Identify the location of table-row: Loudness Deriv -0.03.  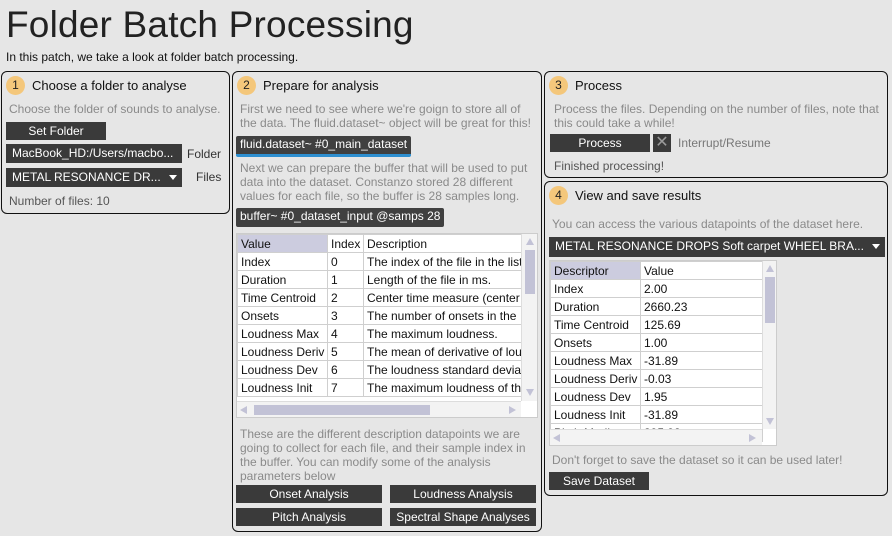
(656, 378).